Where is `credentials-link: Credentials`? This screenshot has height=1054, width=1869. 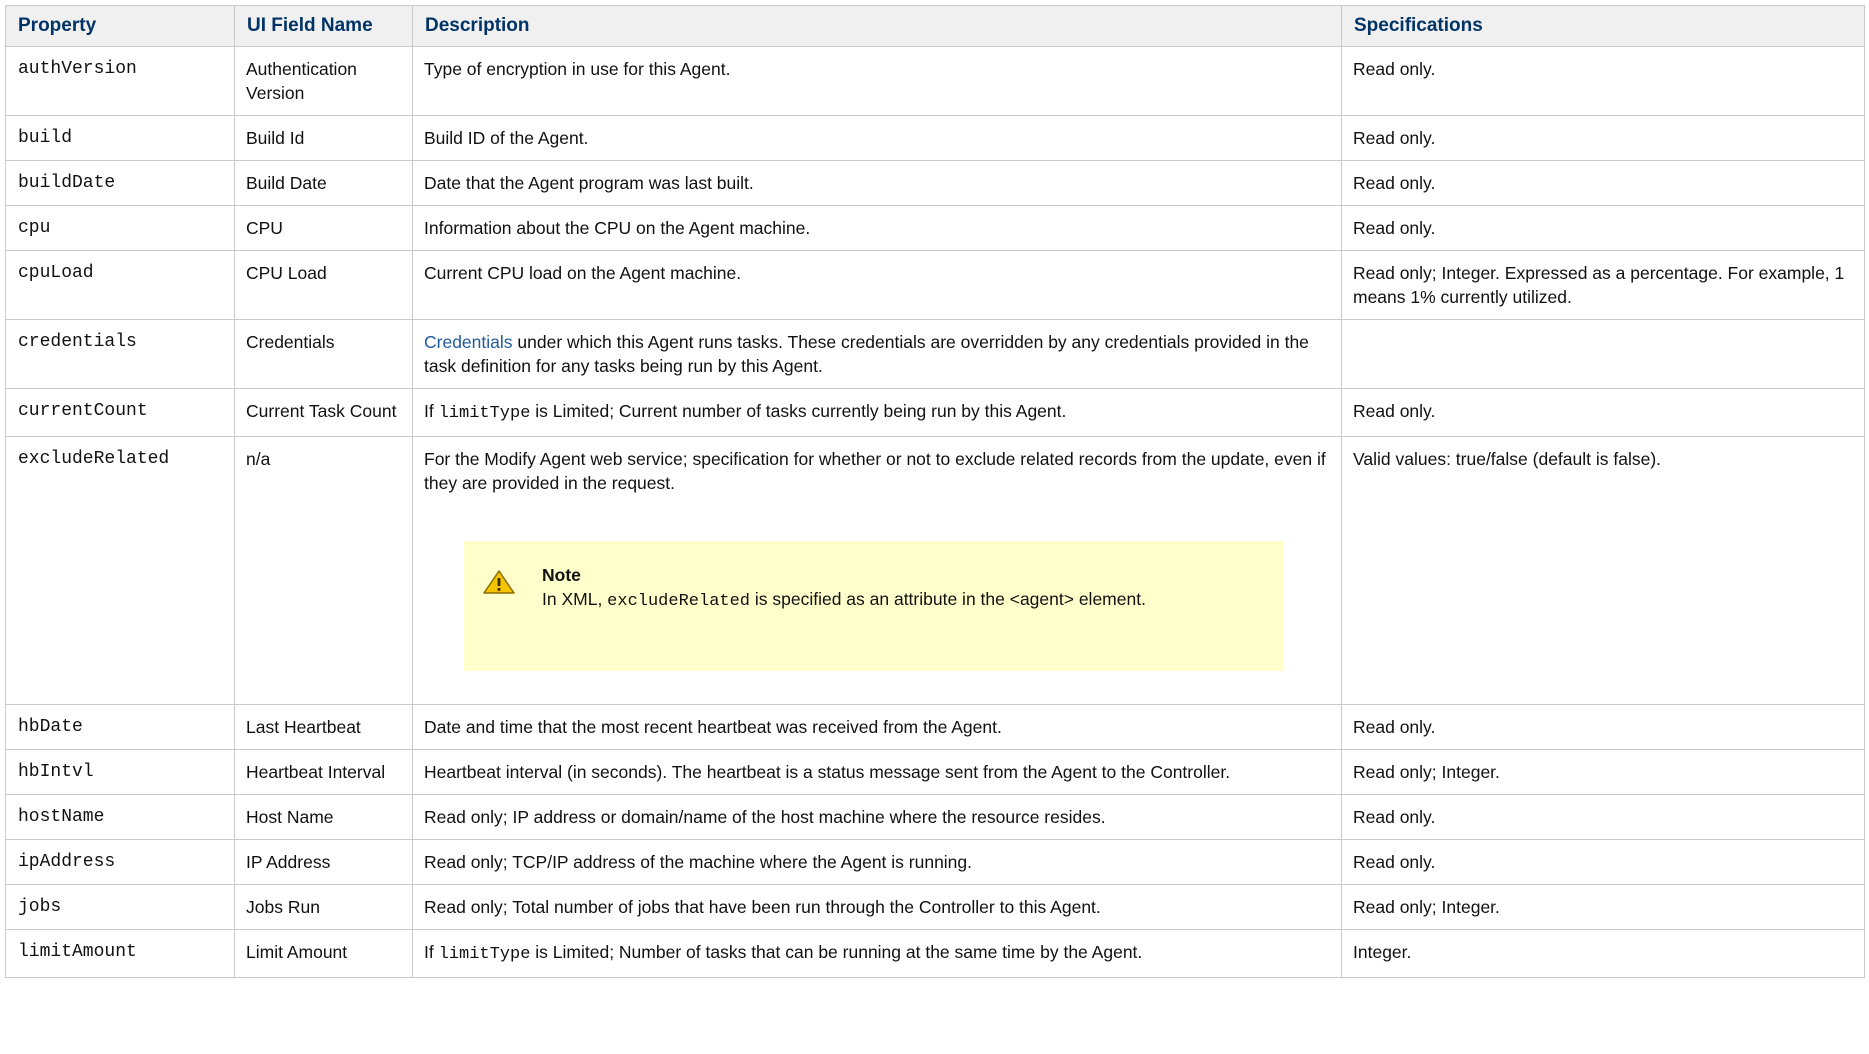 credentials-link: Credentials is located at coordinates (468, 342).